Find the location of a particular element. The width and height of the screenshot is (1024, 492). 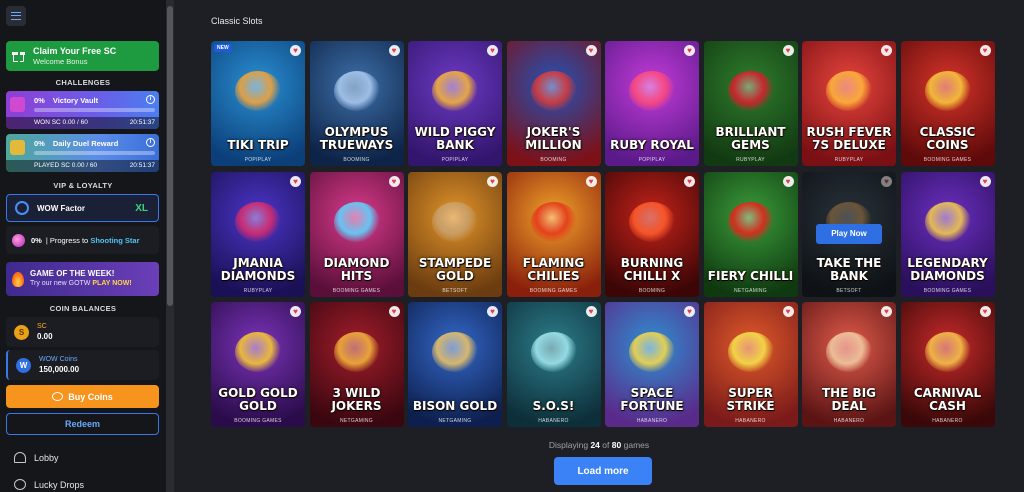

scrollbar-thumb is located at coordinates (170, 156).